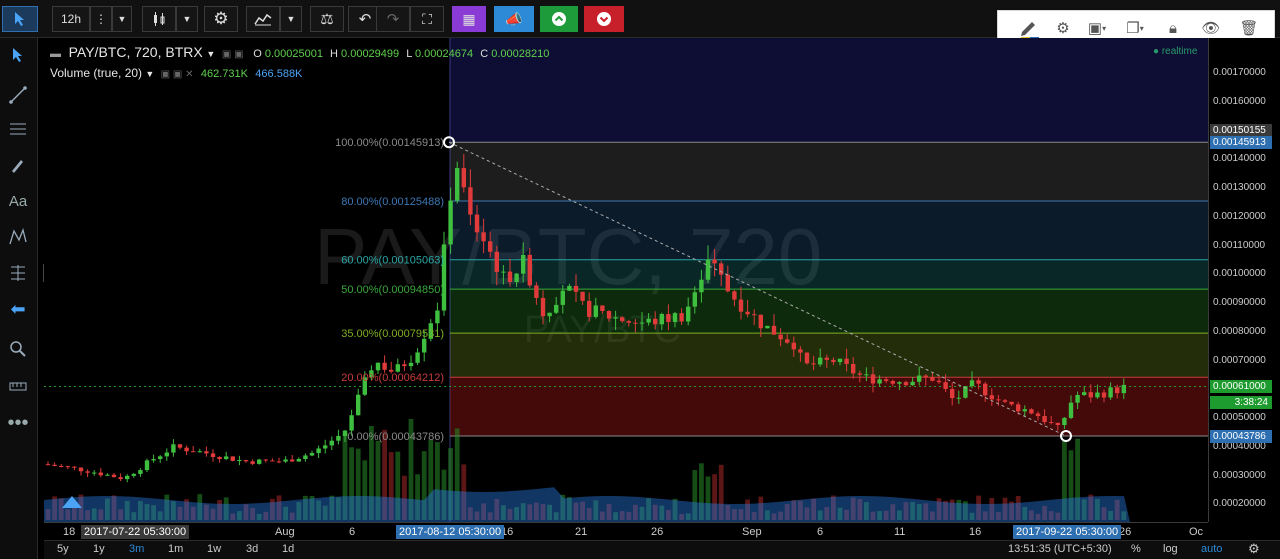 This screenshot has height=559, width=1280. I want to click on cursor-icon, so click(18, 55).